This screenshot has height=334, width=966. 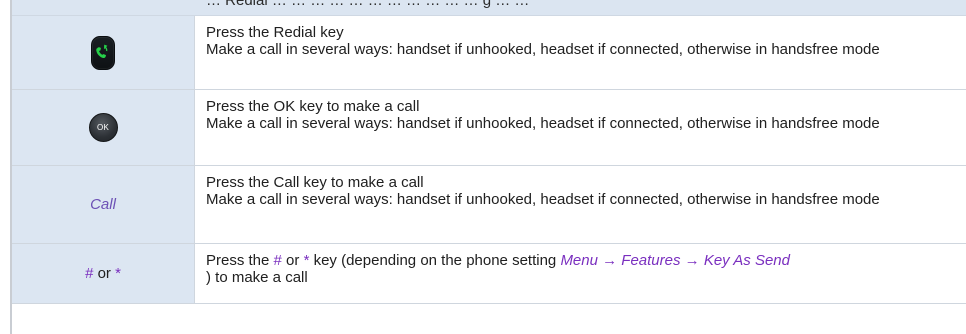 What do you see at coordinates (675, 260) in the screenshot?
I see `desc-menu-path: Menu → Features → Key As Send` at bounding box center [675, 260].